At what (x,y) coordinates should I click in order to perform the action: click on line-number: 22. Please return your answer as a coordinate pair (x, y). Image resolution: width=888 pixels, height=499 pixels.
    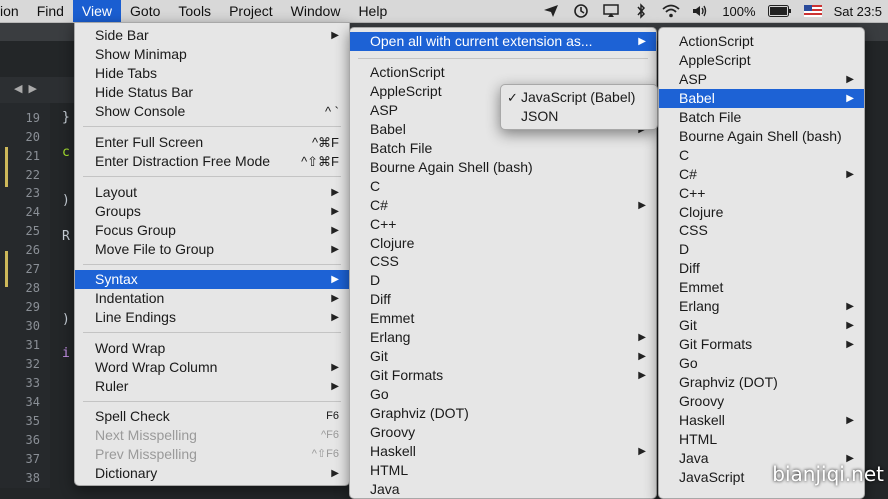
    Looking at the image, I should click on (32, 175).